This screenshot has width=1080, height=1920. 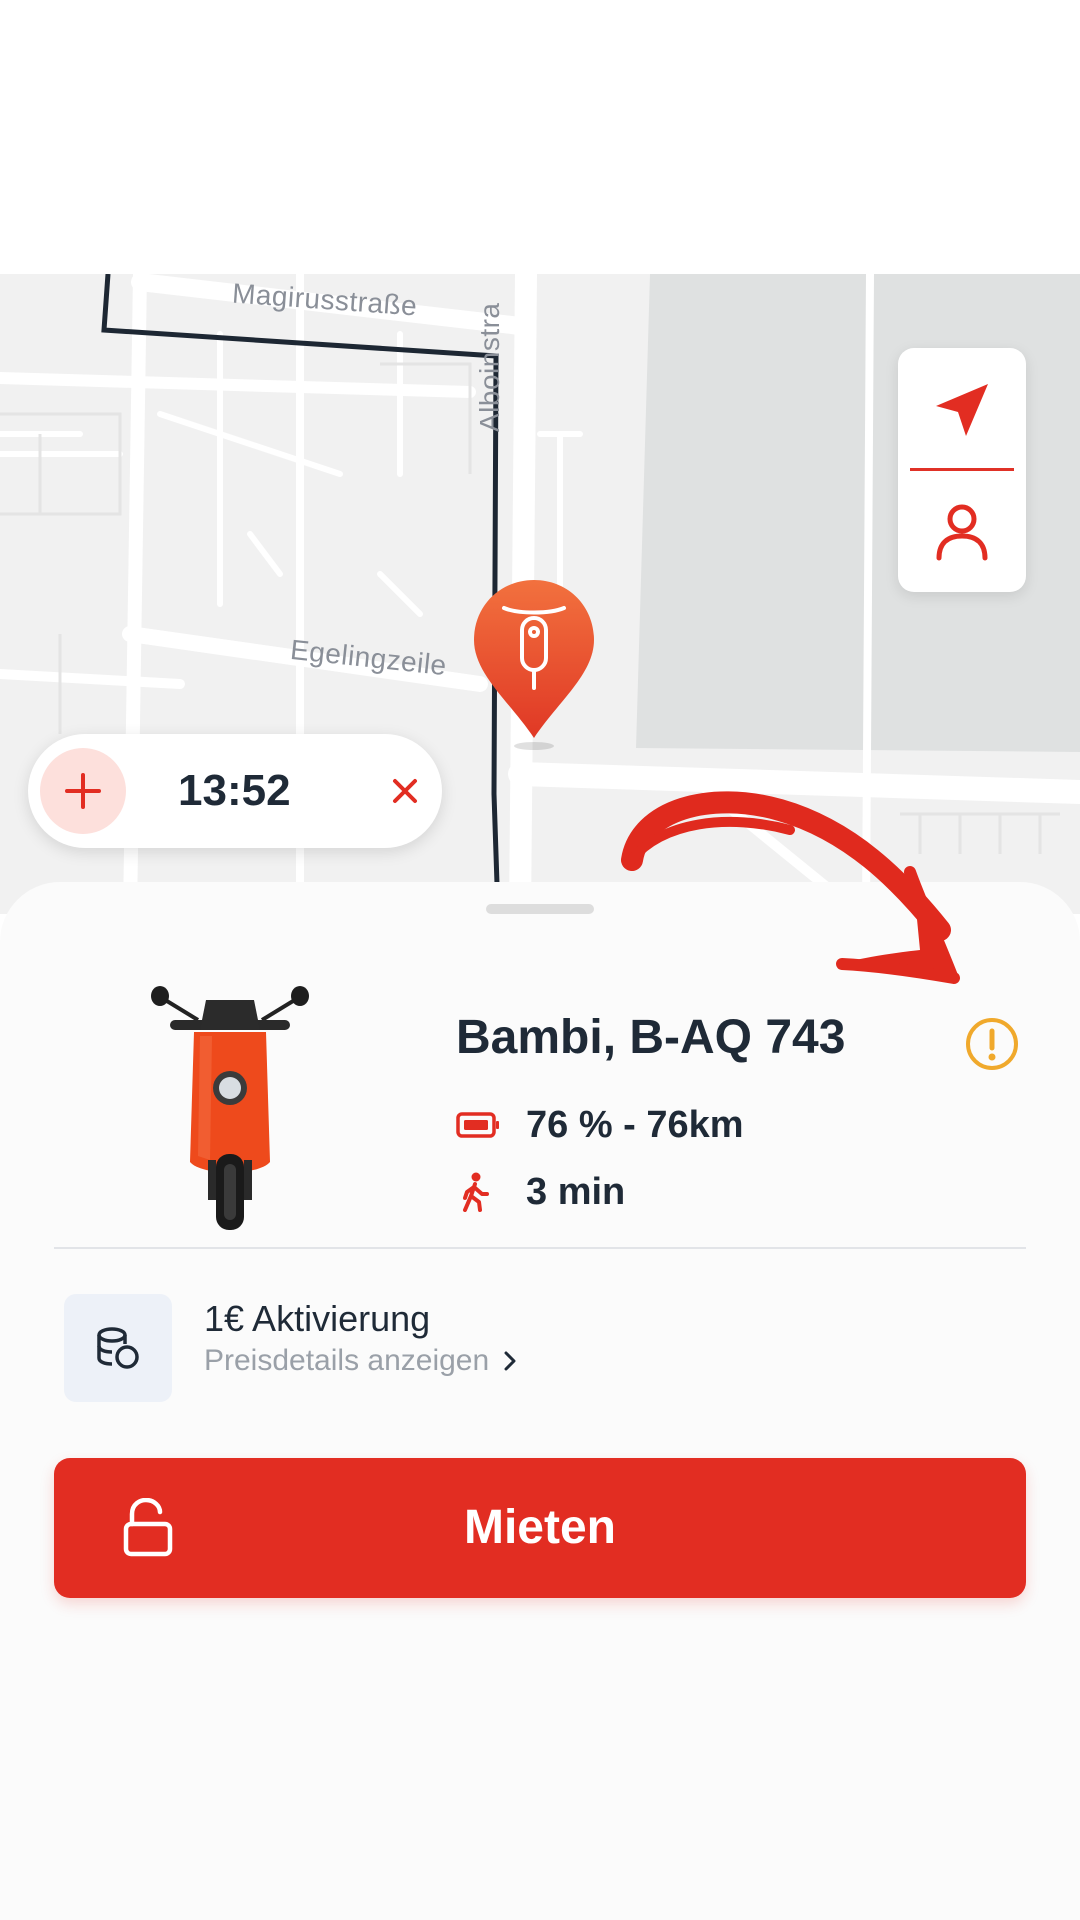 What do you see at coordinates (651, 1037) in the screenshot?
I see `vehicle-name: Bambi, B-AQ 743` at bounding box center [651, 1037].